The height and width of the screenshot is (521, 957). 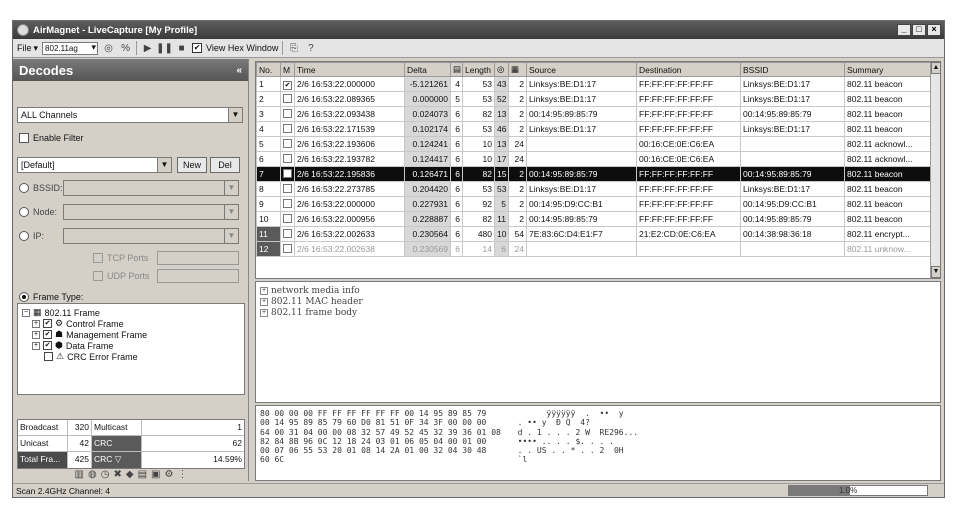 I want to click on pause-icon: ❚❚, so click(x=164, y=48).